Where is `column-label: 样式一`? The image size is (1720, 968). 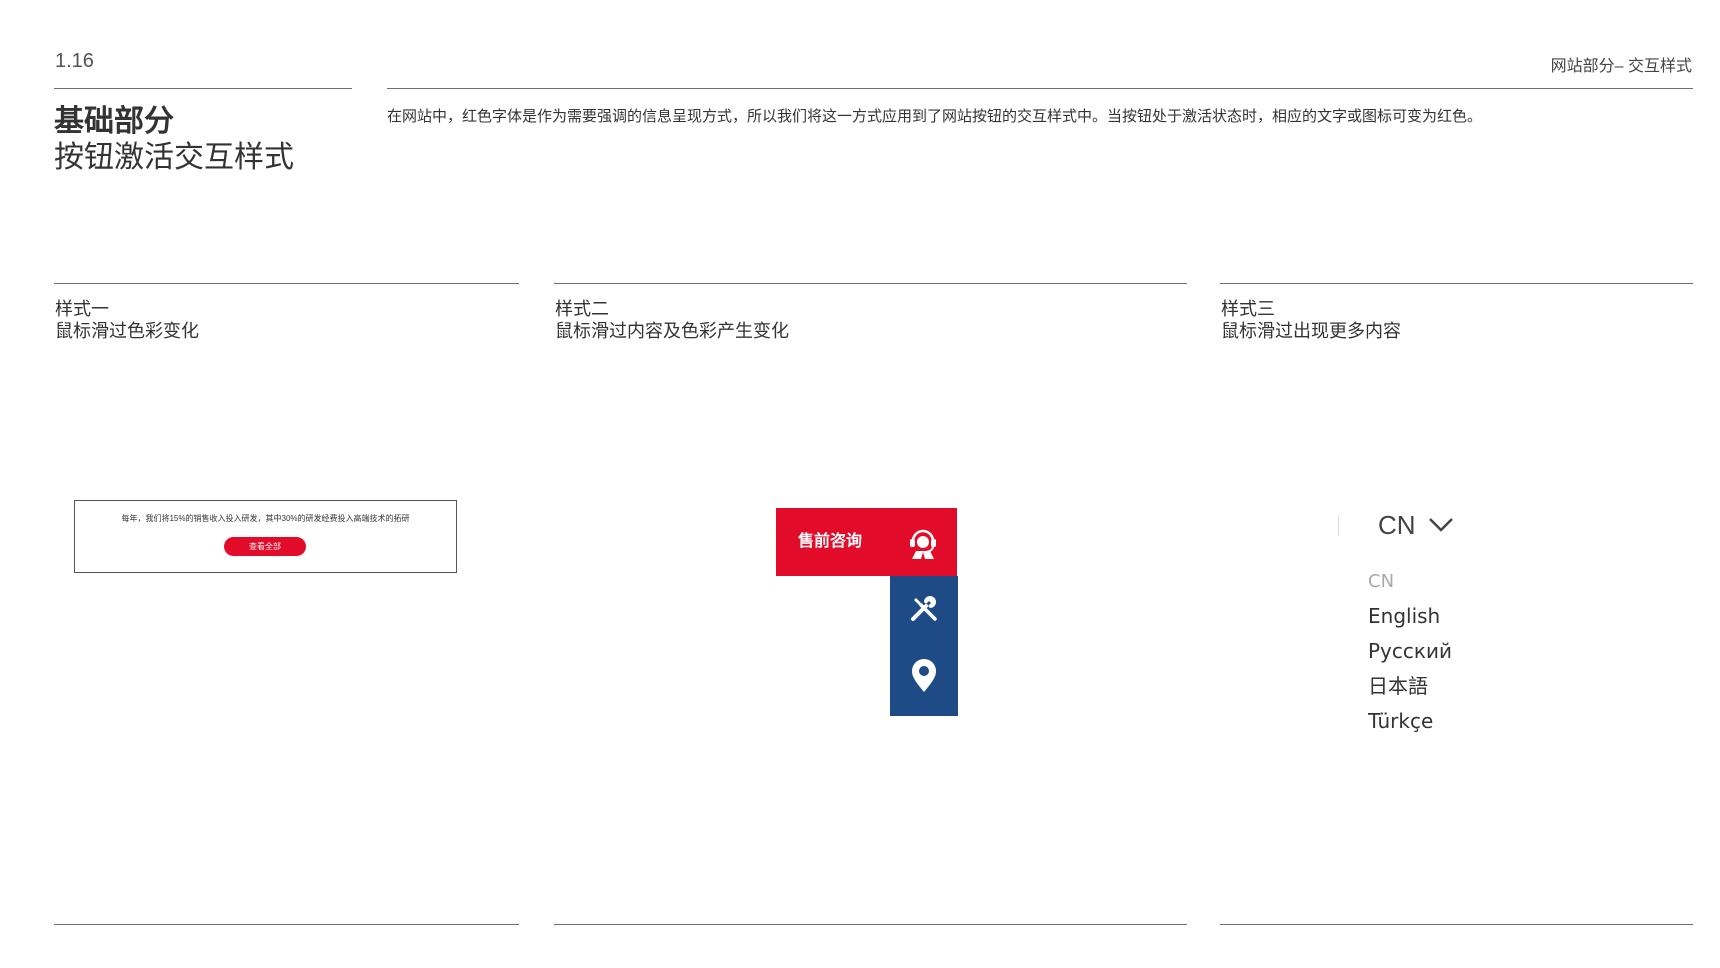 column-label: 样式一 is located at coordinates (82, 309).